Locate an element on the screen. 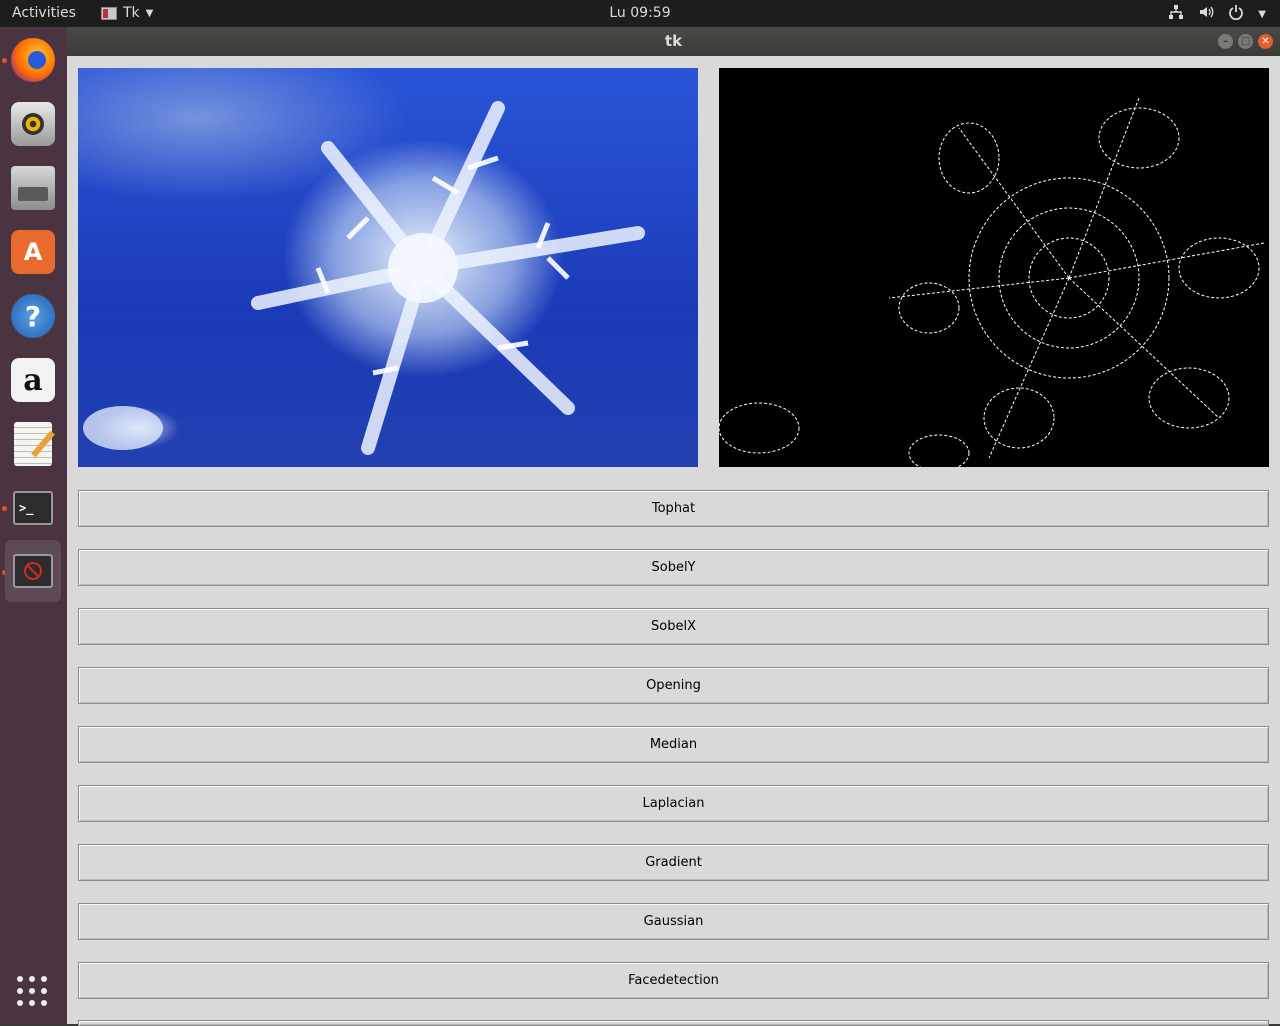 This screenshot has width=1280, height=1026. show-apps-grid-icon is located at coordinates (33, 992).